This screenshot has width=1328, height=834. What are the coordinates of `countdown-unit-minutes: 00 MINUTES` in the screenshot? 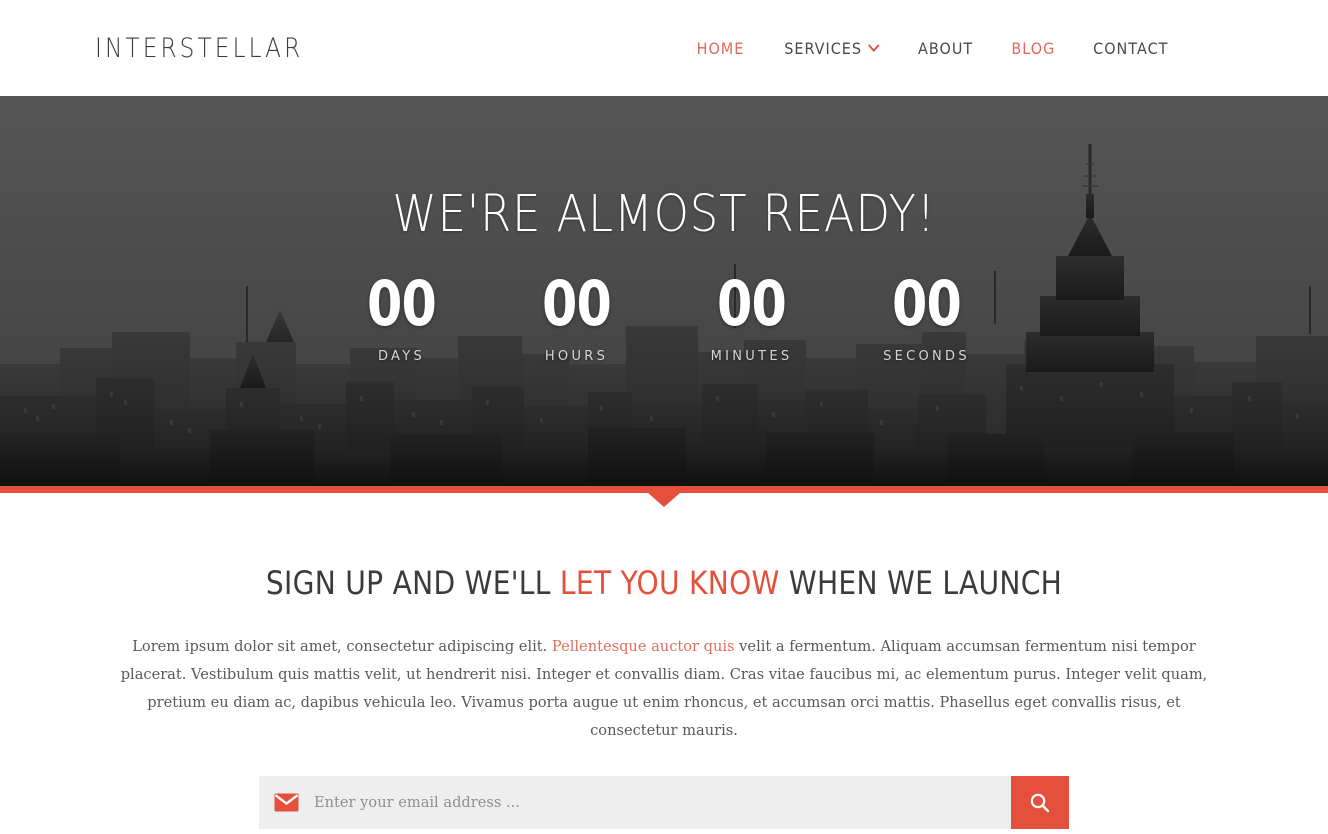 It's located at (751, 316).